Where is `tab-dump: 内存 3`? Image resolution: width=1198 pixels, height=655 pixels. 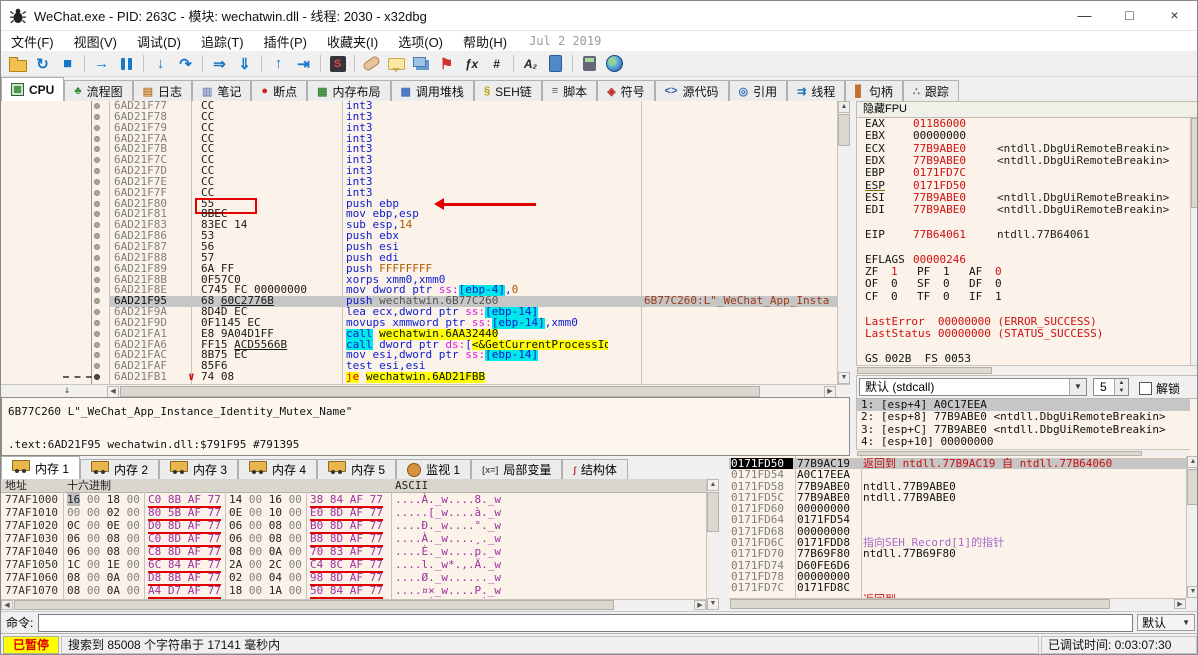 tab-dump: 内存 3 is located at coordinates (199, 469).